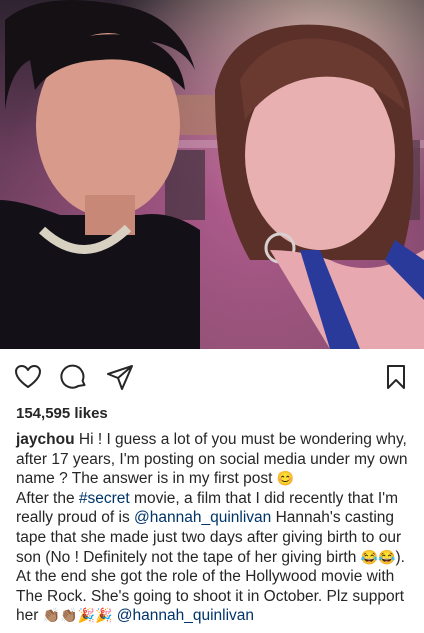 The width and height of the screenshot is (424, 633). I want to click on caption-text-2a: After the, so click(47, 498).